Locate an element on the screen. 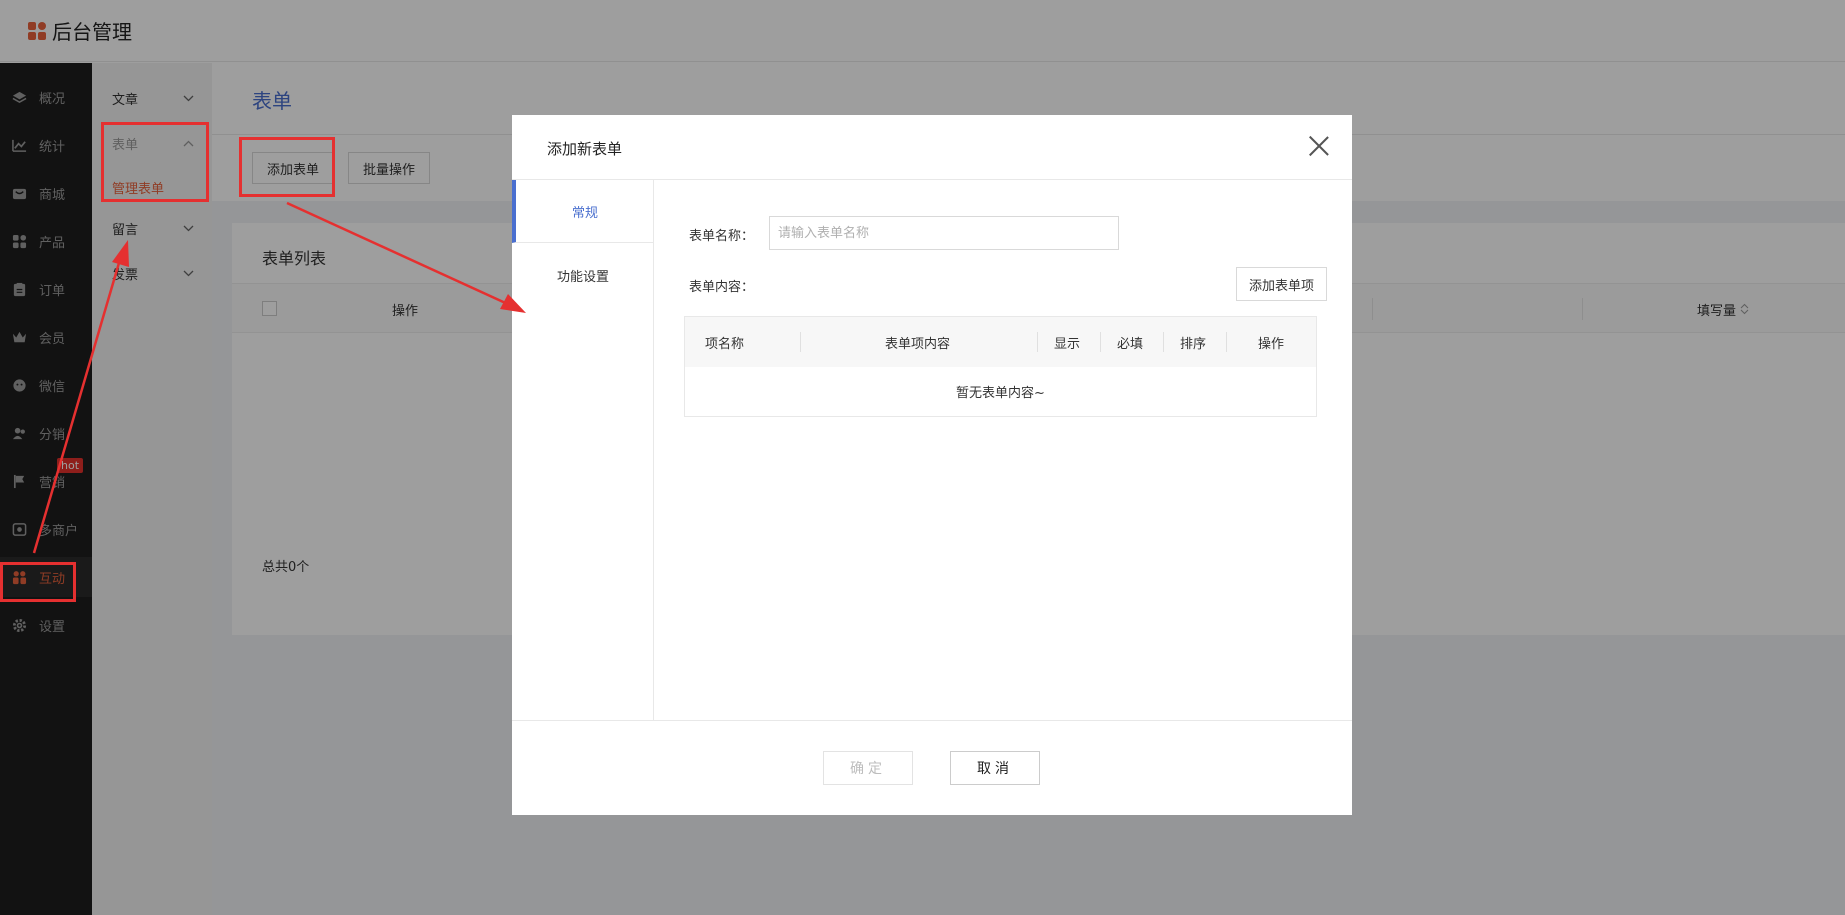  modal-footer: 确定 取消 is located at coordinates (932, 767).